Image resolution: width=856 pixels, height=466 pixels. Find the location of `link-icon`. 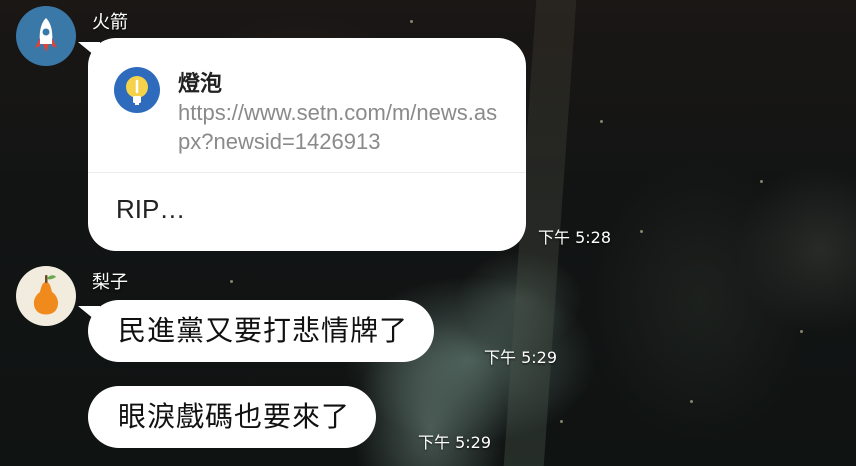

link-icon is located at coordinates (137, 90).